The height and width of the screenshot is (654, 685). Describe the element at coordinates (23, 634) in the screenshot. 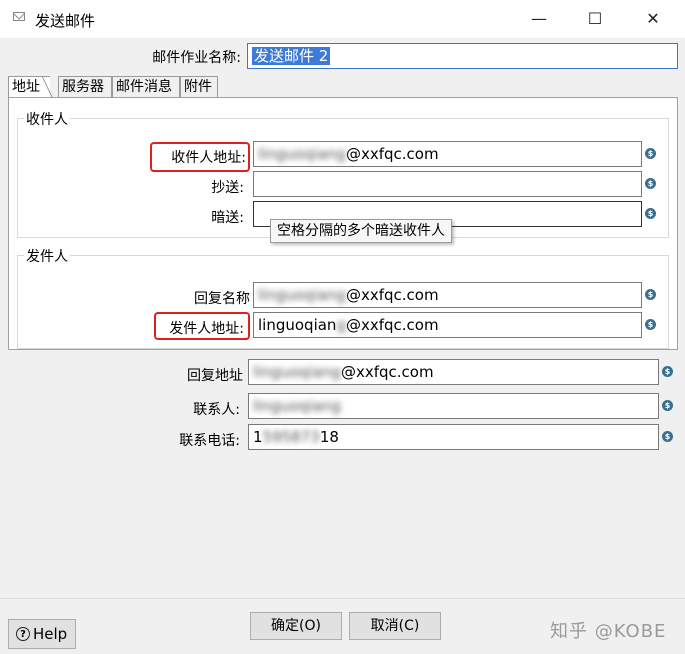

I see `help-icon: ?` at that location.